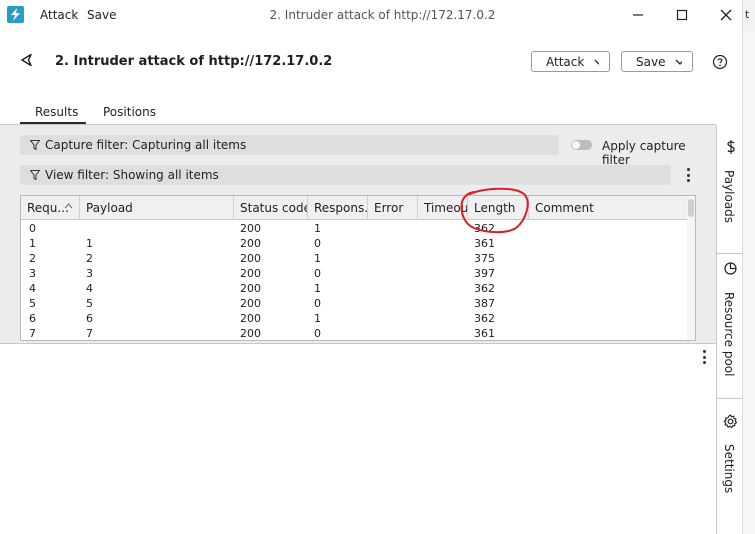  I want to click on chevron-down-icon, so click(596, 62).